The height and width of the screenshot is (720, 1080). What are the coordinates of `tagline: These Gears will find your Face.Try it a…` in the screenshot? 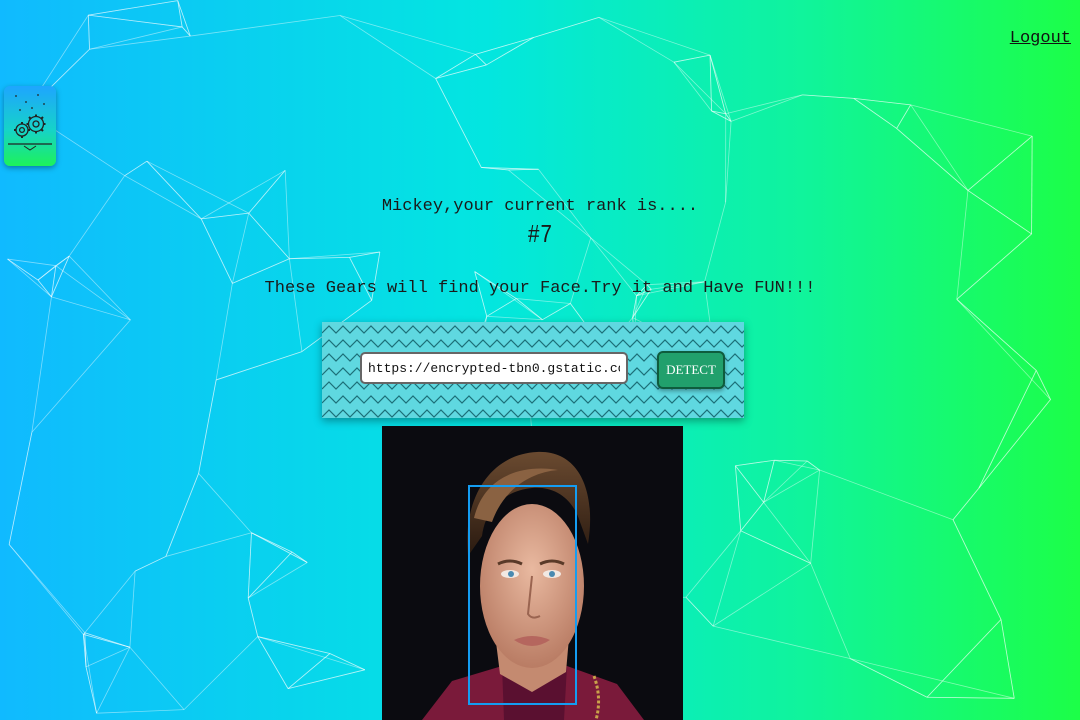 It's located at (540, 288).